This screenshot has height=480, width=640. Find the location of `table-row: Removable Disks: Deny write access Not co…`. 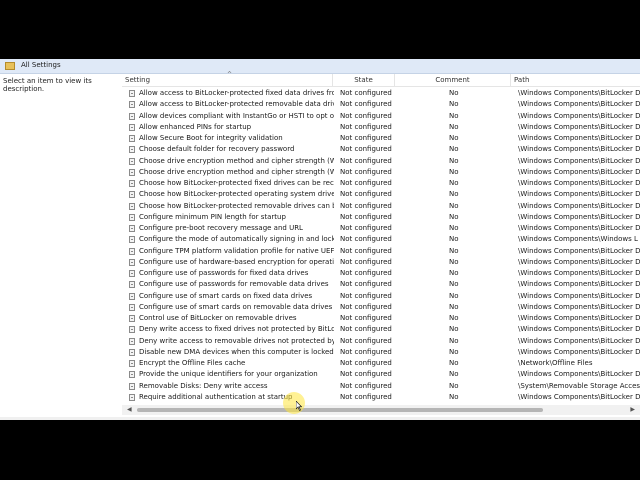

table-row: Removable Disks: Deny write access Not co… is located at coordinates (381, 386).